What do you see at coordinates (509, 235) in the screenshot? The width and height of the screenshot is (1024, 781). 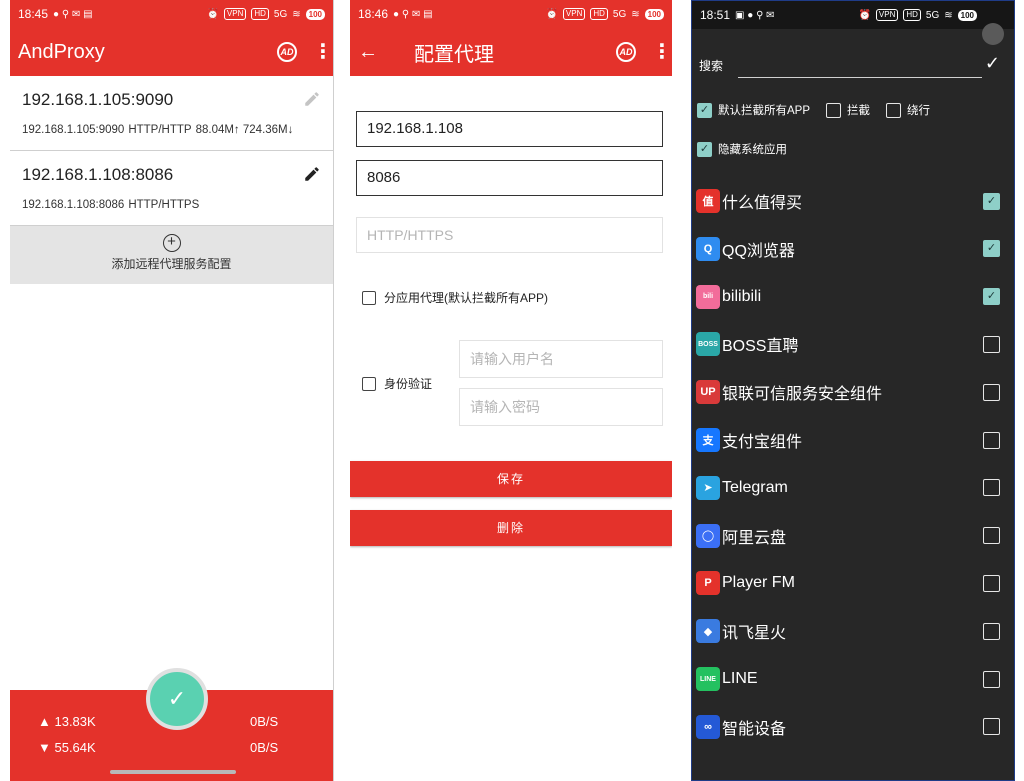 I see `protocol-input: HTTP/HTTPS` at bounding box center [509, 235].